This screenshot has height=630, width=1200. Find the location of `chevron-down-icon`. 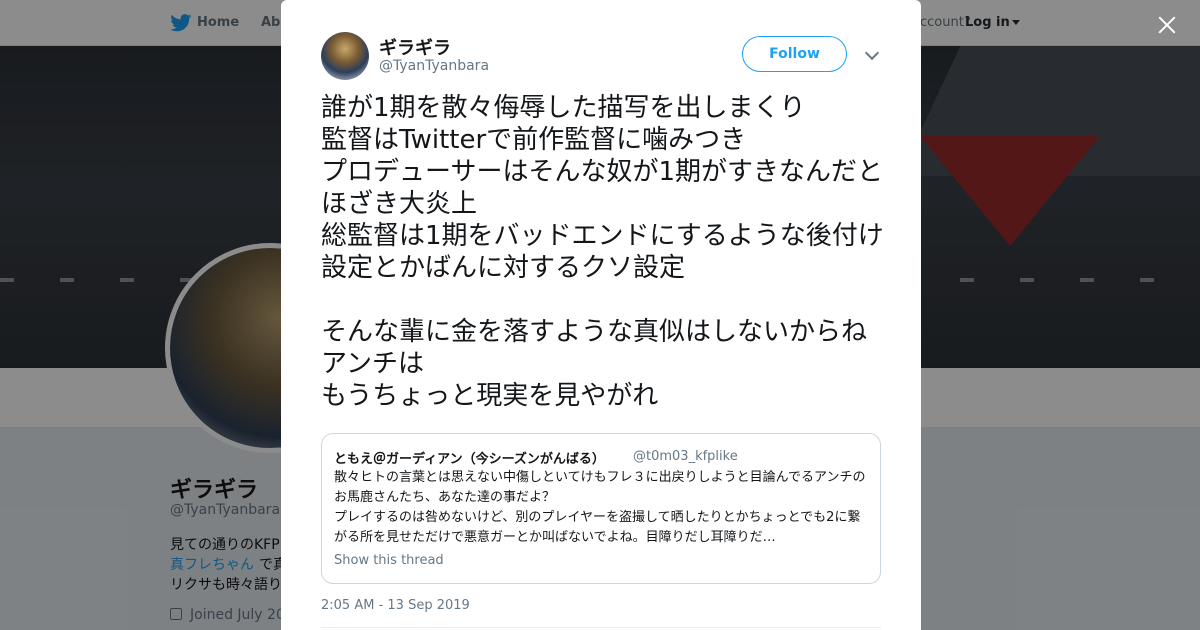

chevron-down-icon is located at coordinates (872, 53).